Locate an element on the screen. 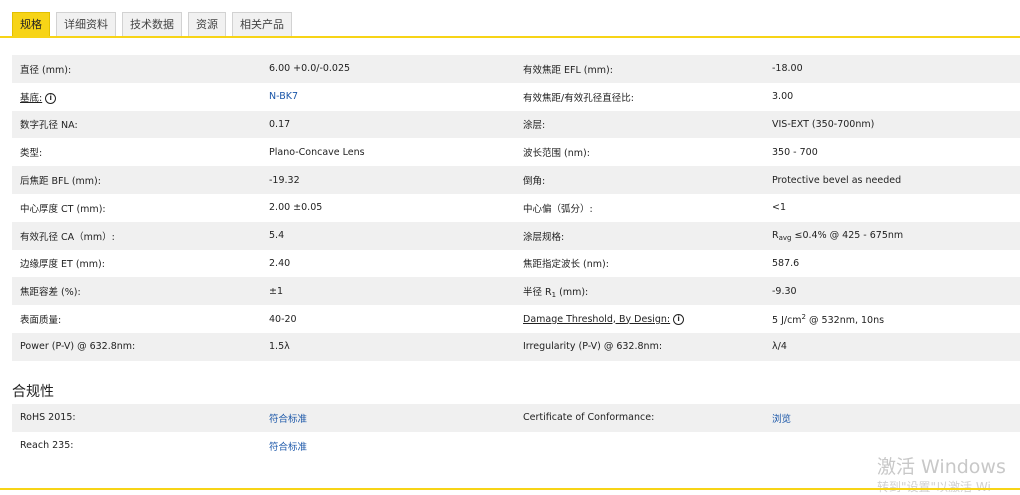 The width and height of the screenshot is (1020, 495). tab-details: 详细资料 is located at coordinates (86, 24).